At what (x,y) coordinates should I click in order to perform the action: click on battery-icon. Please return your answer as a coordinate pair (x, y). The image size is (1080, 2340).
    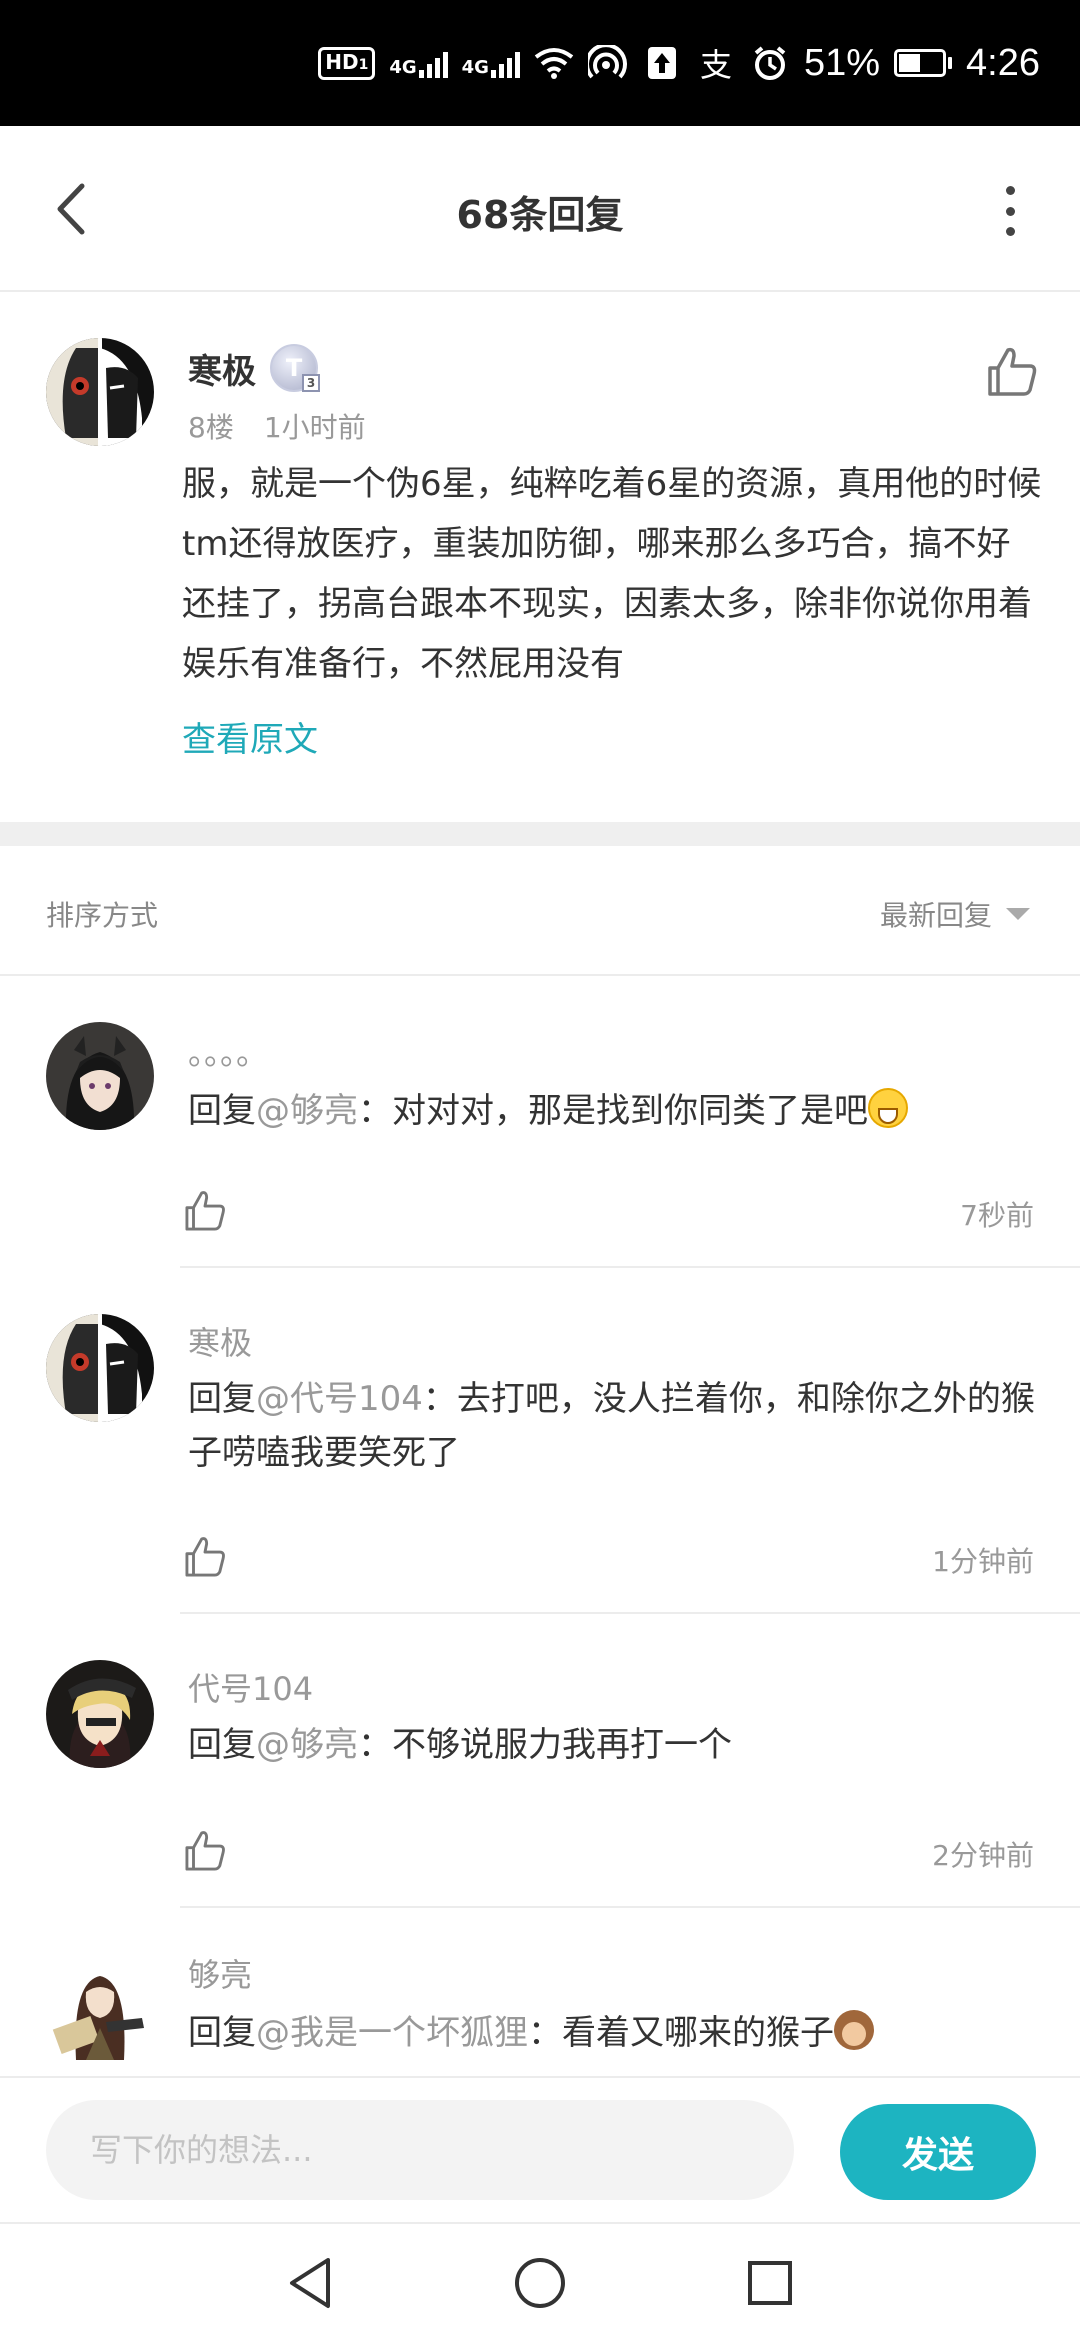
    Looking at the image, I should click on (923, 63).